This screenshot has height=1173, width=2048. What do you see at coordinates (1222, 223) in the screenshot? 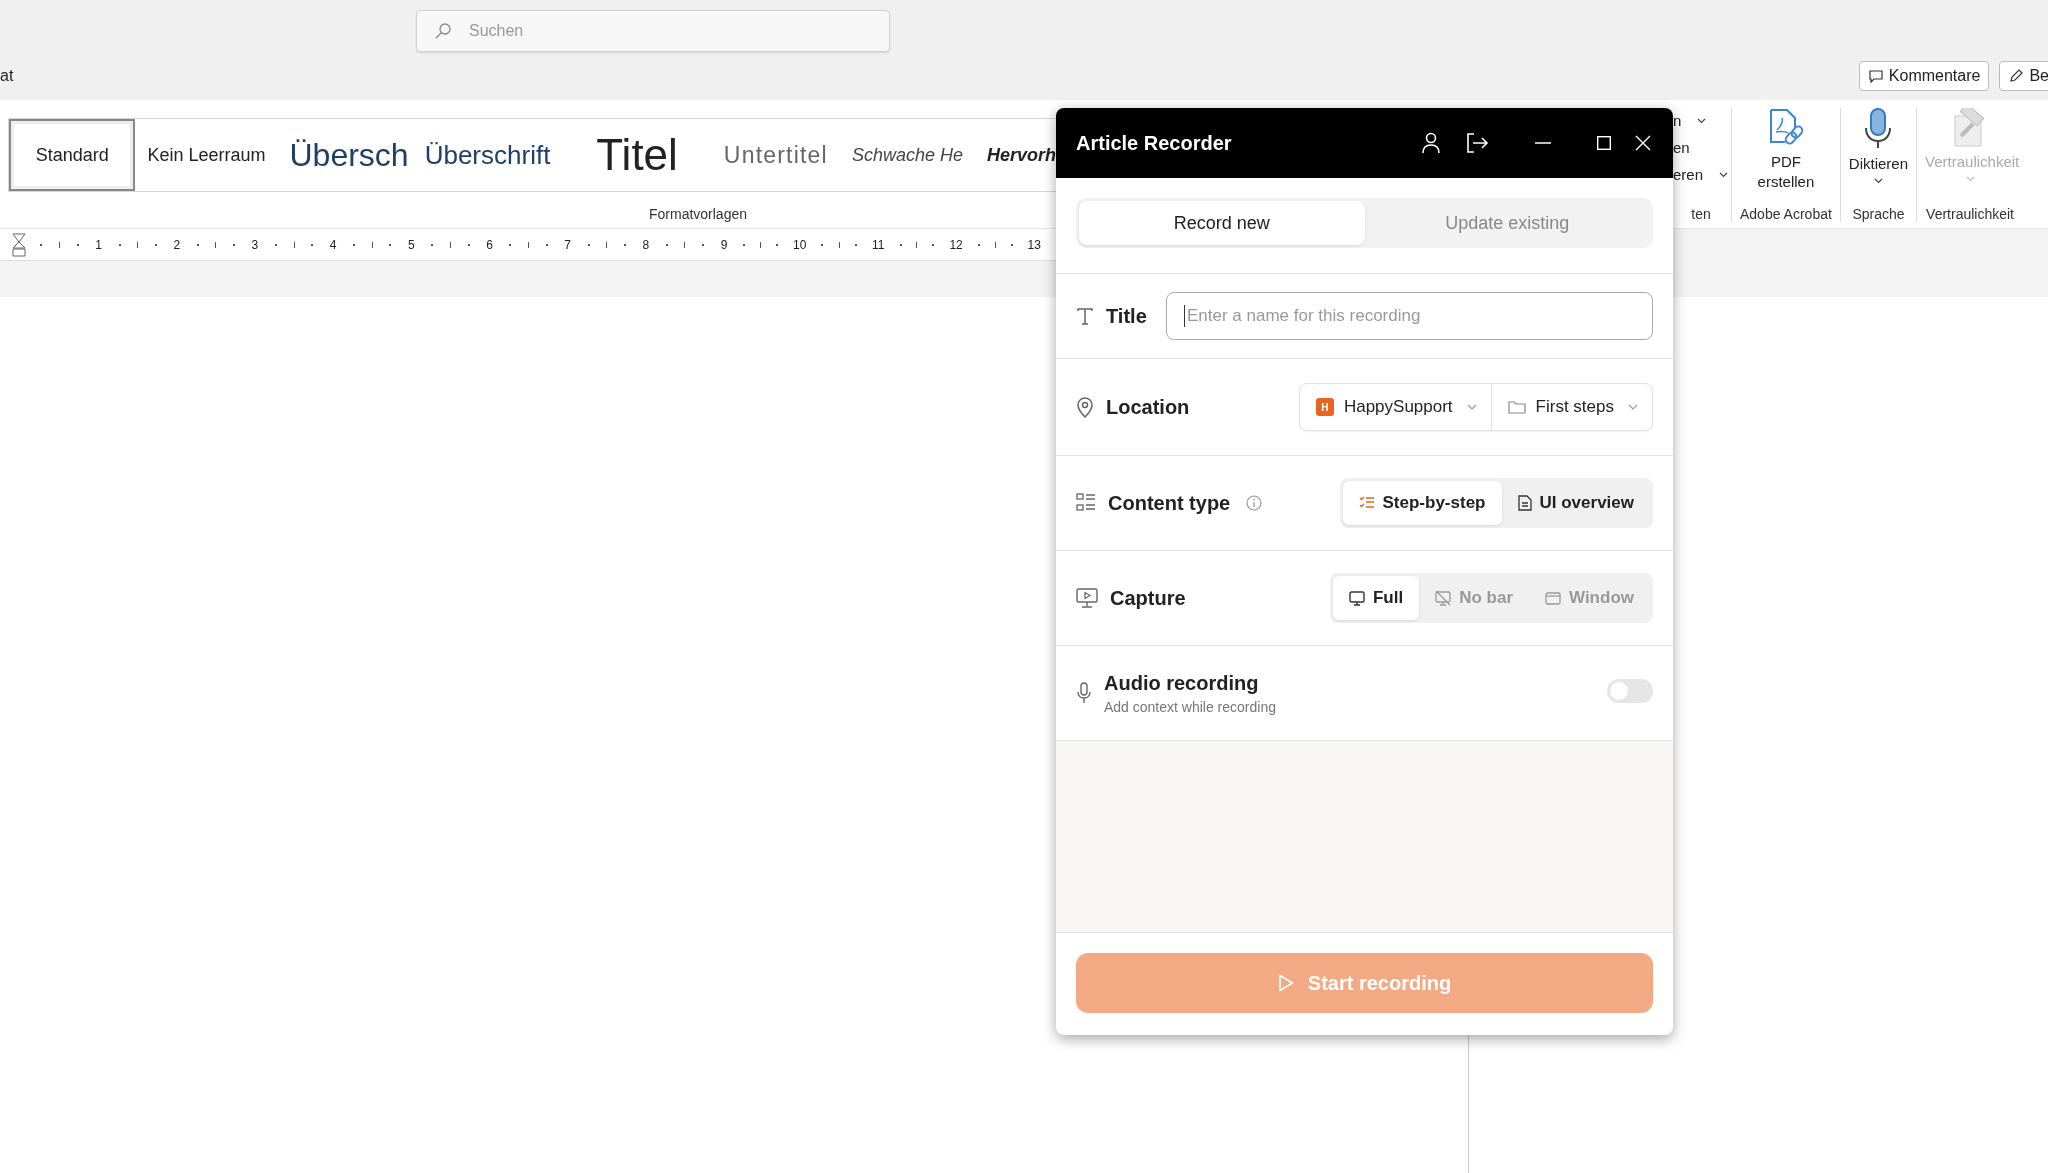
I see `mode-tab: Record new` at bounding box center [1222, 223].